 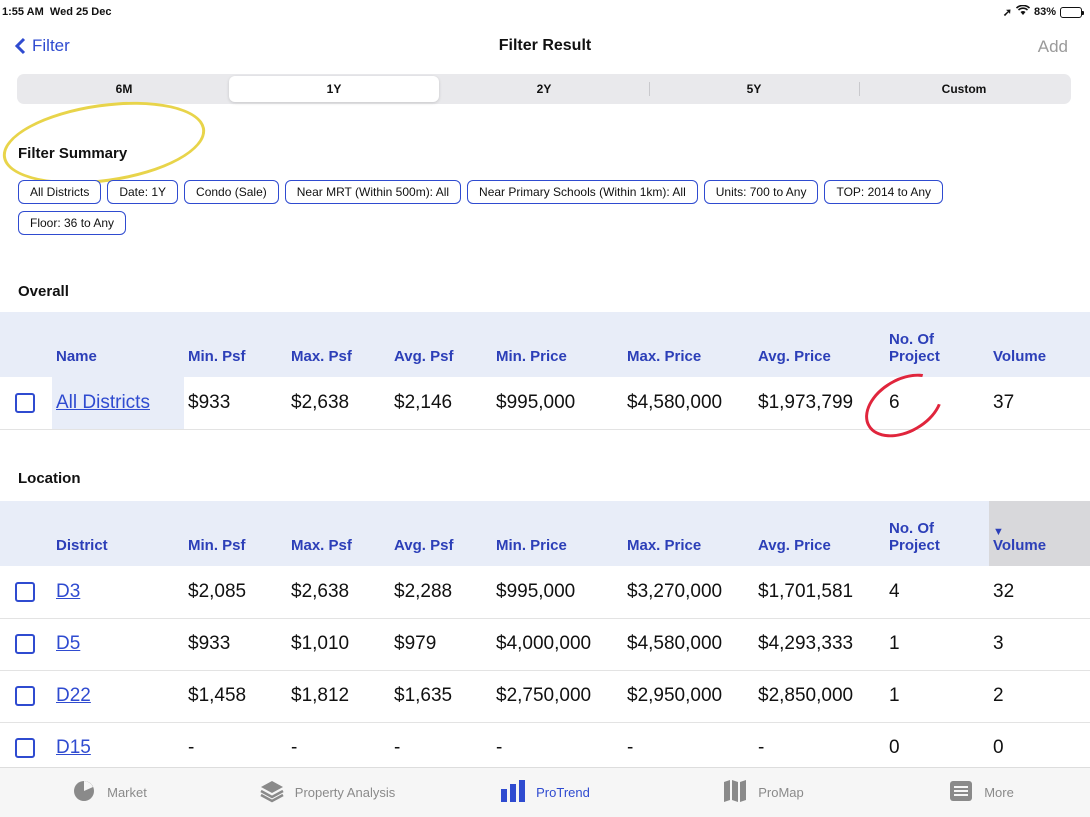 What do you see at coordinates (937, 592) in the screenshot?
I see `table-cell: 4` at bounding box center [937, 592].